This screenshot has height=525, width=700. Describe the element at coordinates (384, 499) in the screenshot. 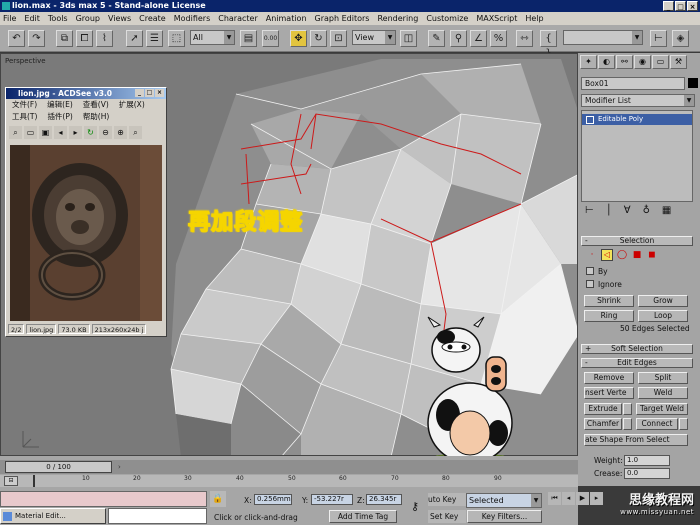

I see `z-coord-field: 26.345r` at that location.